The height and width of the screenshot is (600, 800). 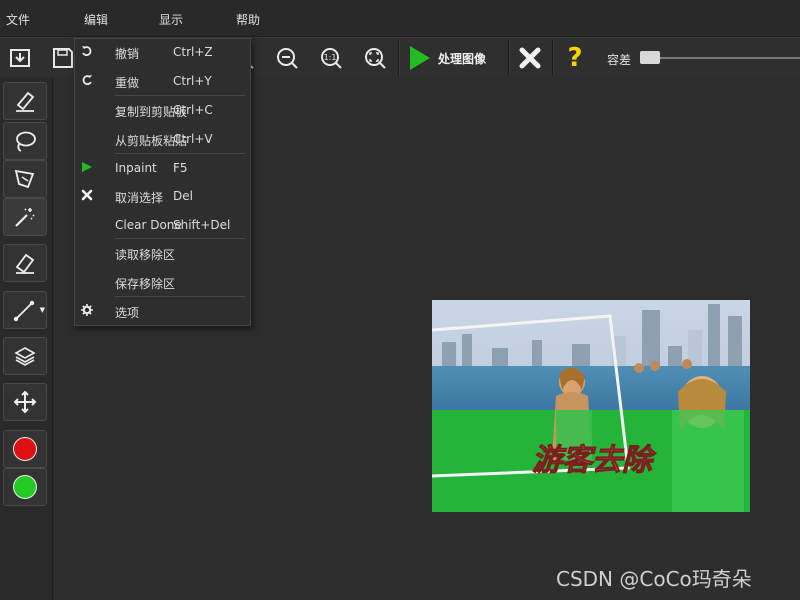 I want to click on menu-item-label: 读取移除区, so click(x=145, y=255).